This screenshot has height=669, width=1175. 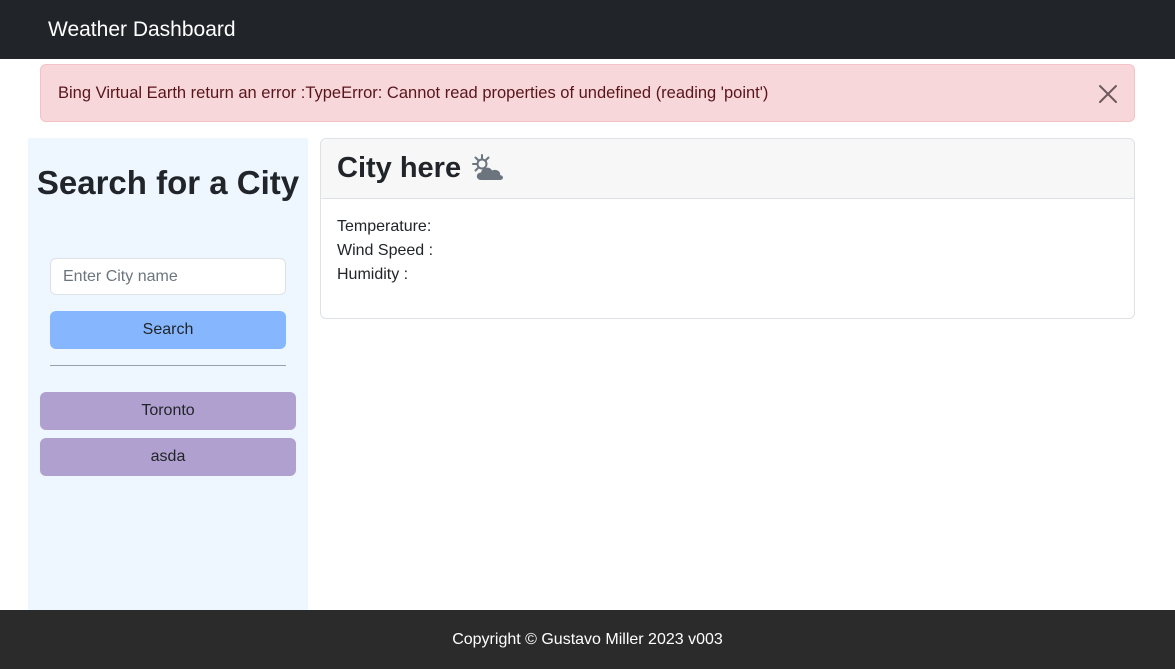 I want to click on history-button-asda: asda, so click(x=168, y=457).